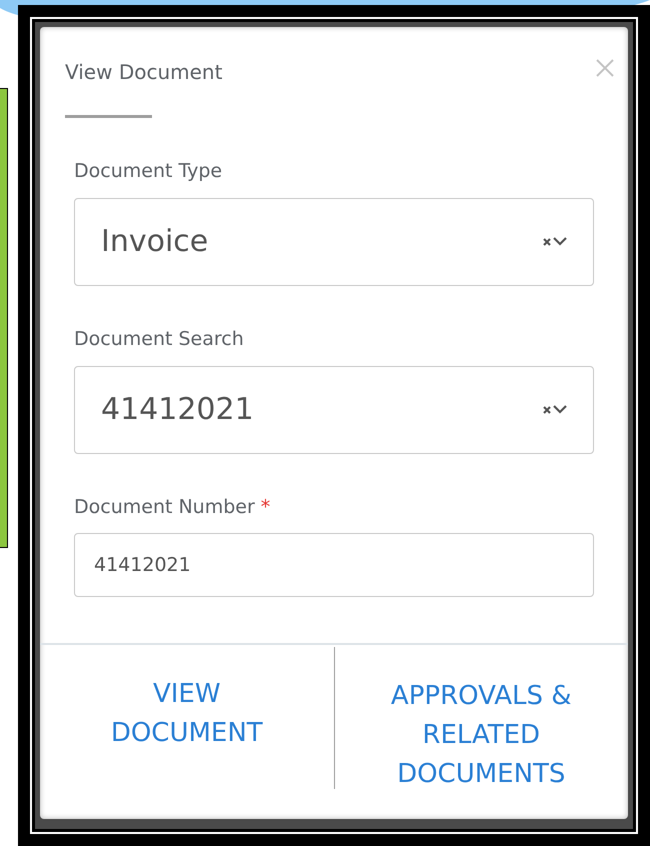 The height and width of the screenshot is (846, 650). I want to click on field-label: Document Type, so click(148, 172).